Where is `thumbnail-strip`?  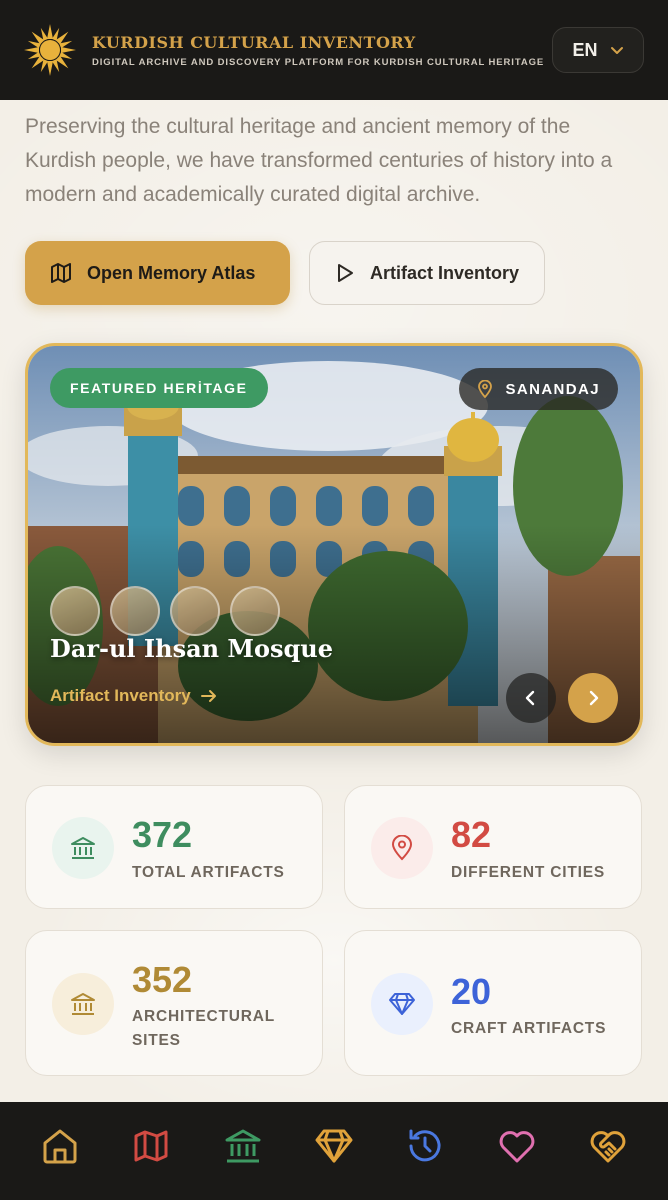 thumbnail-strip is located at coordinates (165, 611).